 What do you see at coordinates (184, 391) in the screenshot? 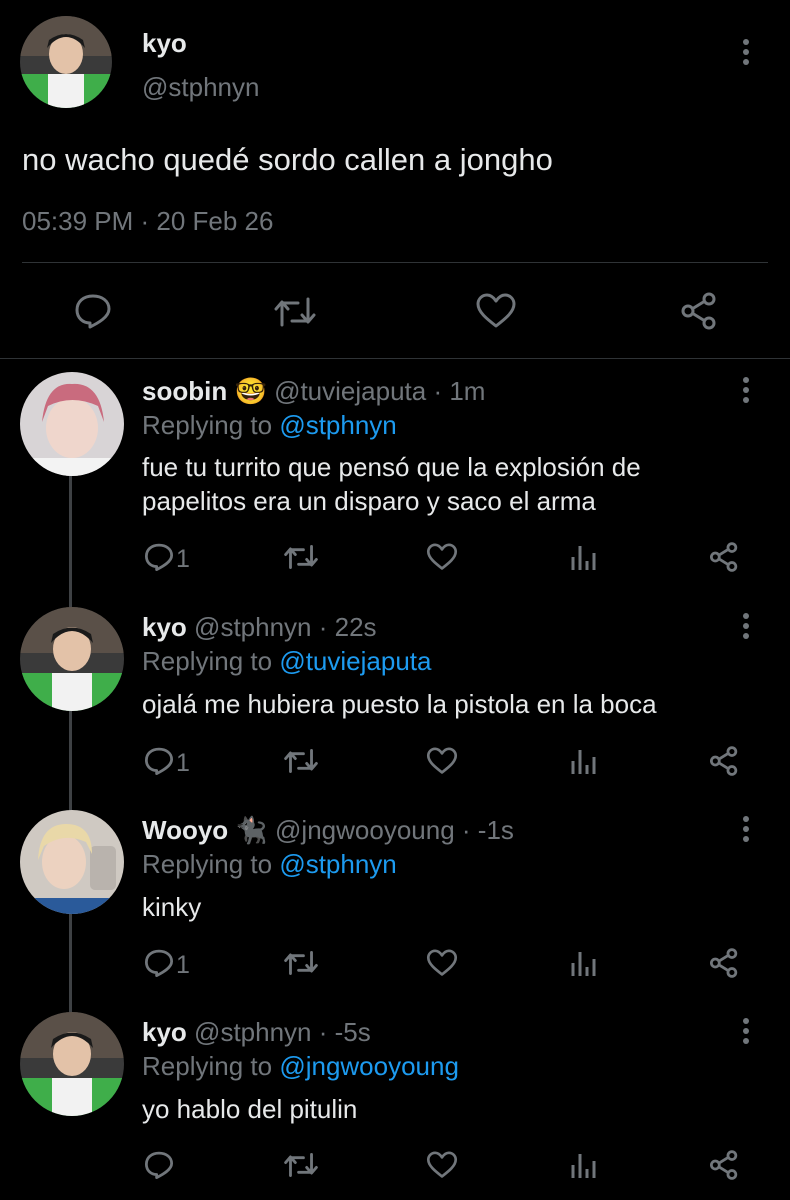
I see `author-name: soobin` at bounding box center [184, 391].